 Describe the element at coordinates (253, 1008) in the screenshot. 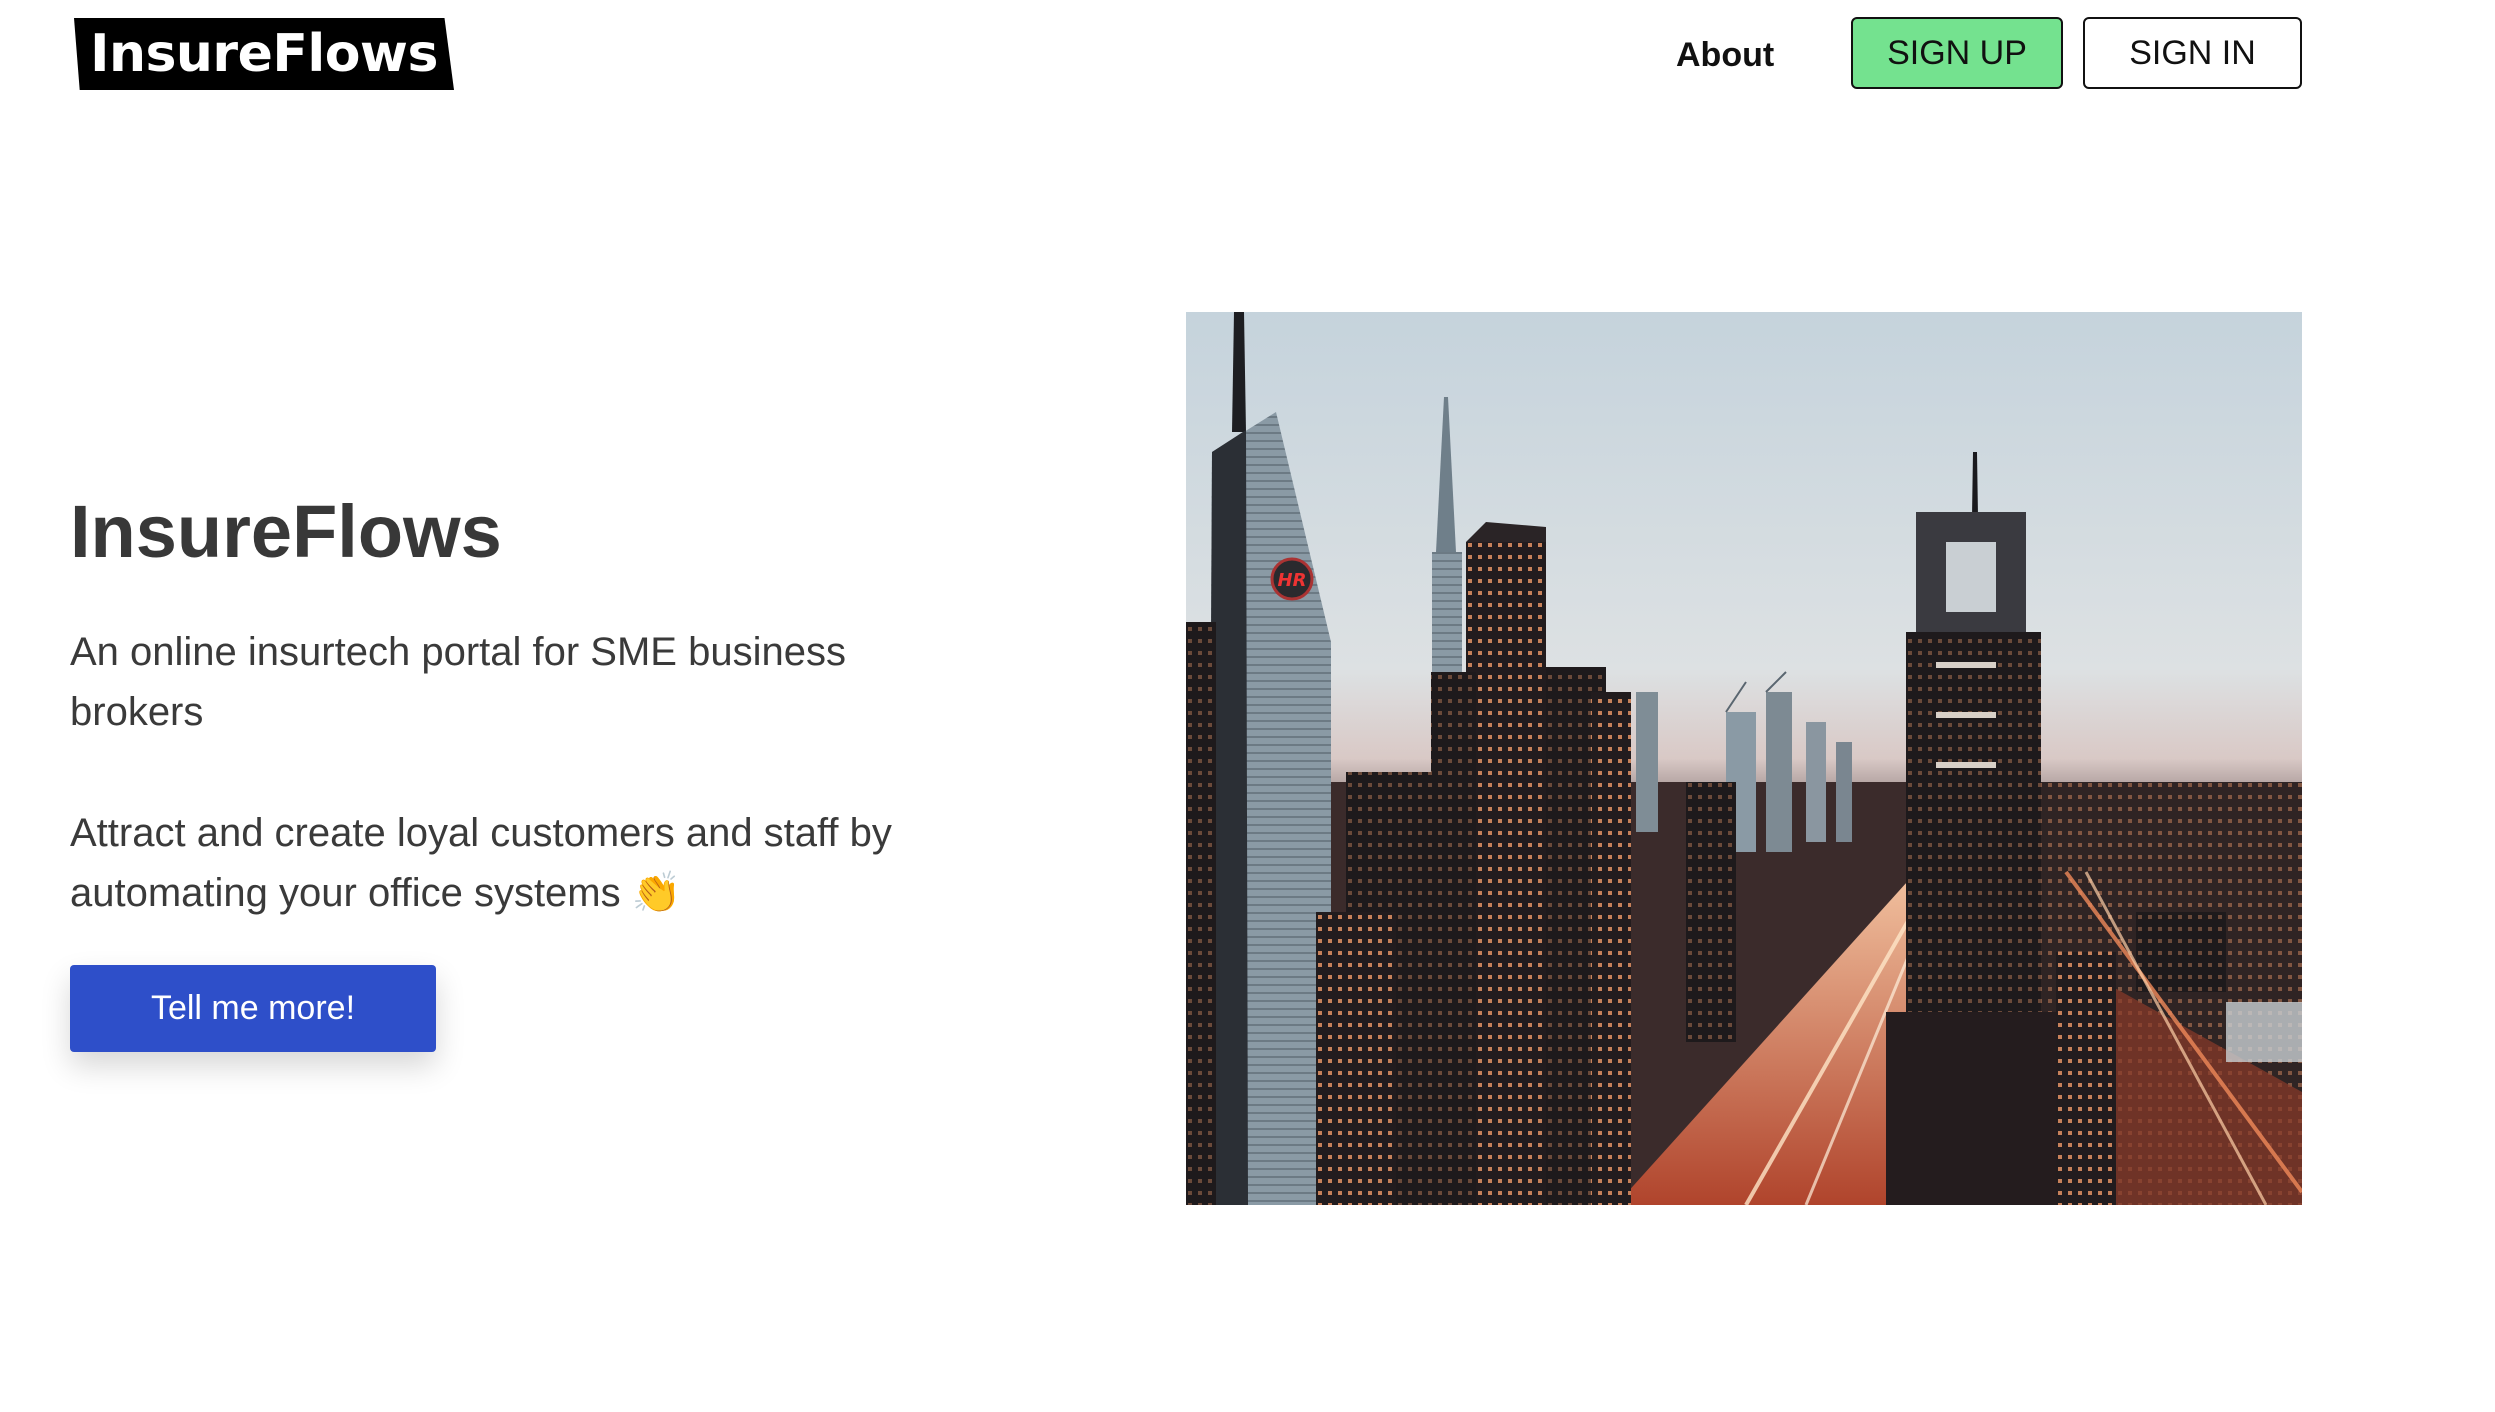

I see `tell-me-more-button: Tell me more!` at that location.